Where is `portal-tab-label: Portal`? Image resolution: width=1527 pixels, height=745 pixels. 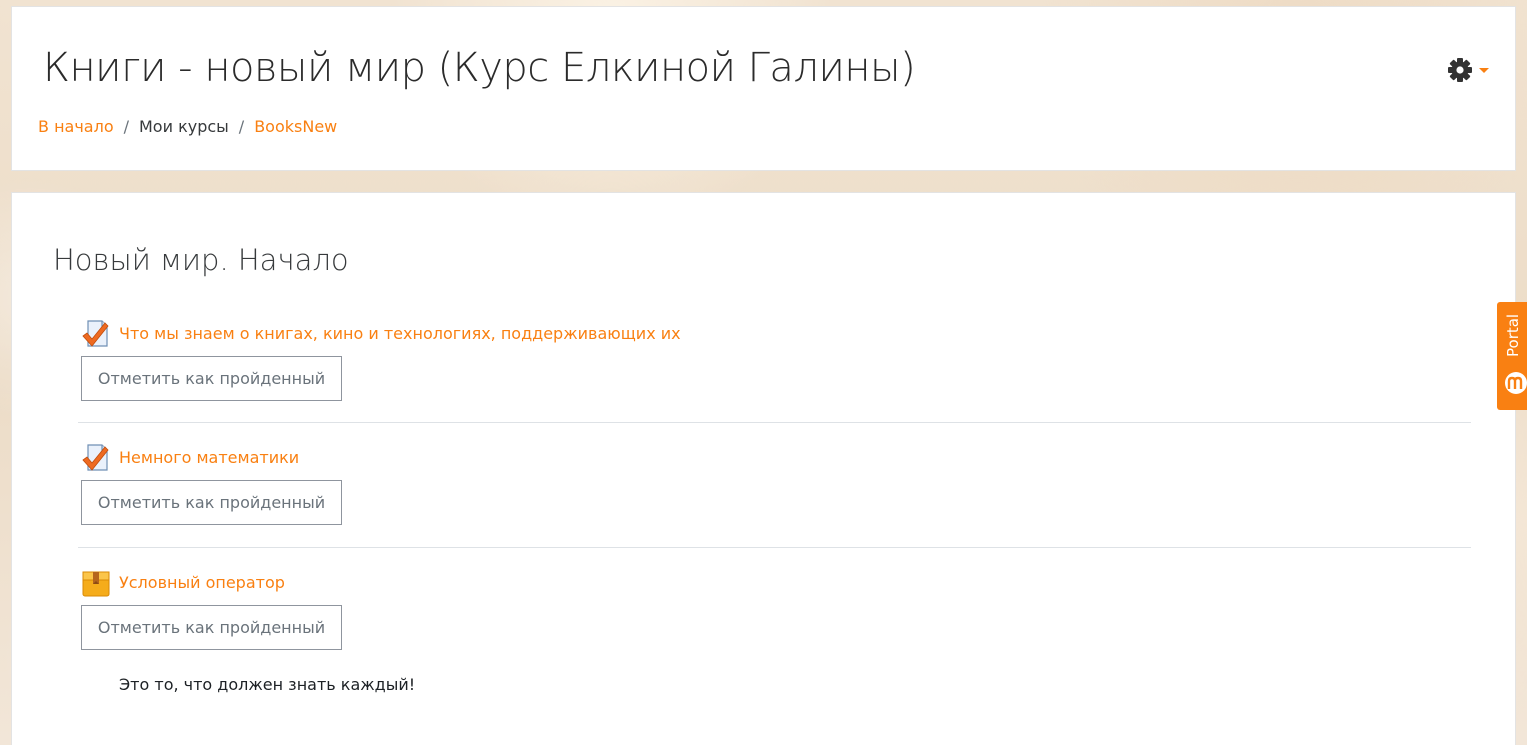 portal-tab-label: Portal is located at coordinates (1513, 335).